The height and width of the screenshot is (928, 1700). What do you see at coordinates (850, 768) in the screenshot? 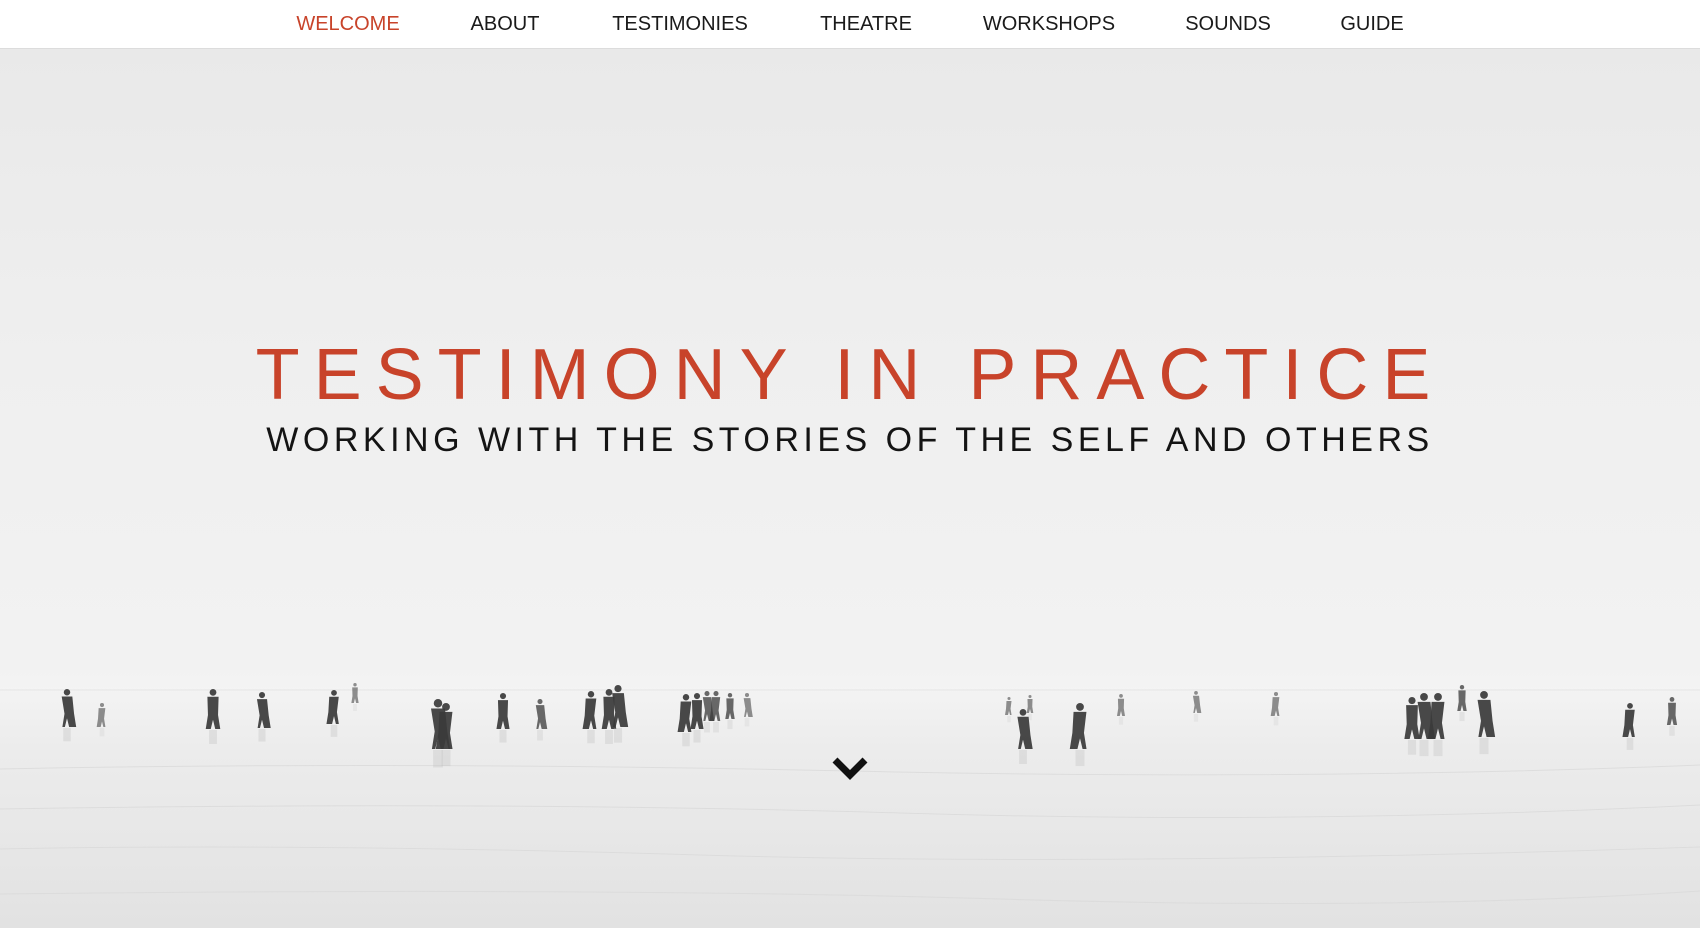
I see `chevron-down-icon` at bounding box center [850, 768].